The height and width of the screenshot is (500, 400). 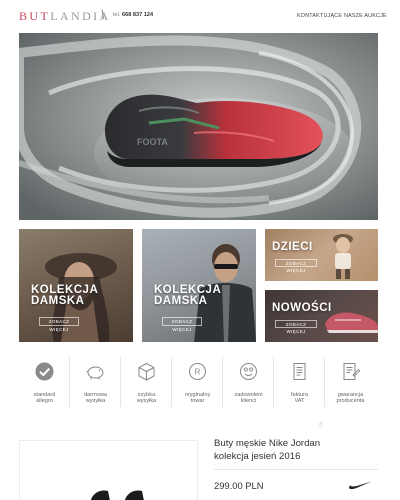 I want to click on phone-prefix: tel., so click(x=117, y=15).